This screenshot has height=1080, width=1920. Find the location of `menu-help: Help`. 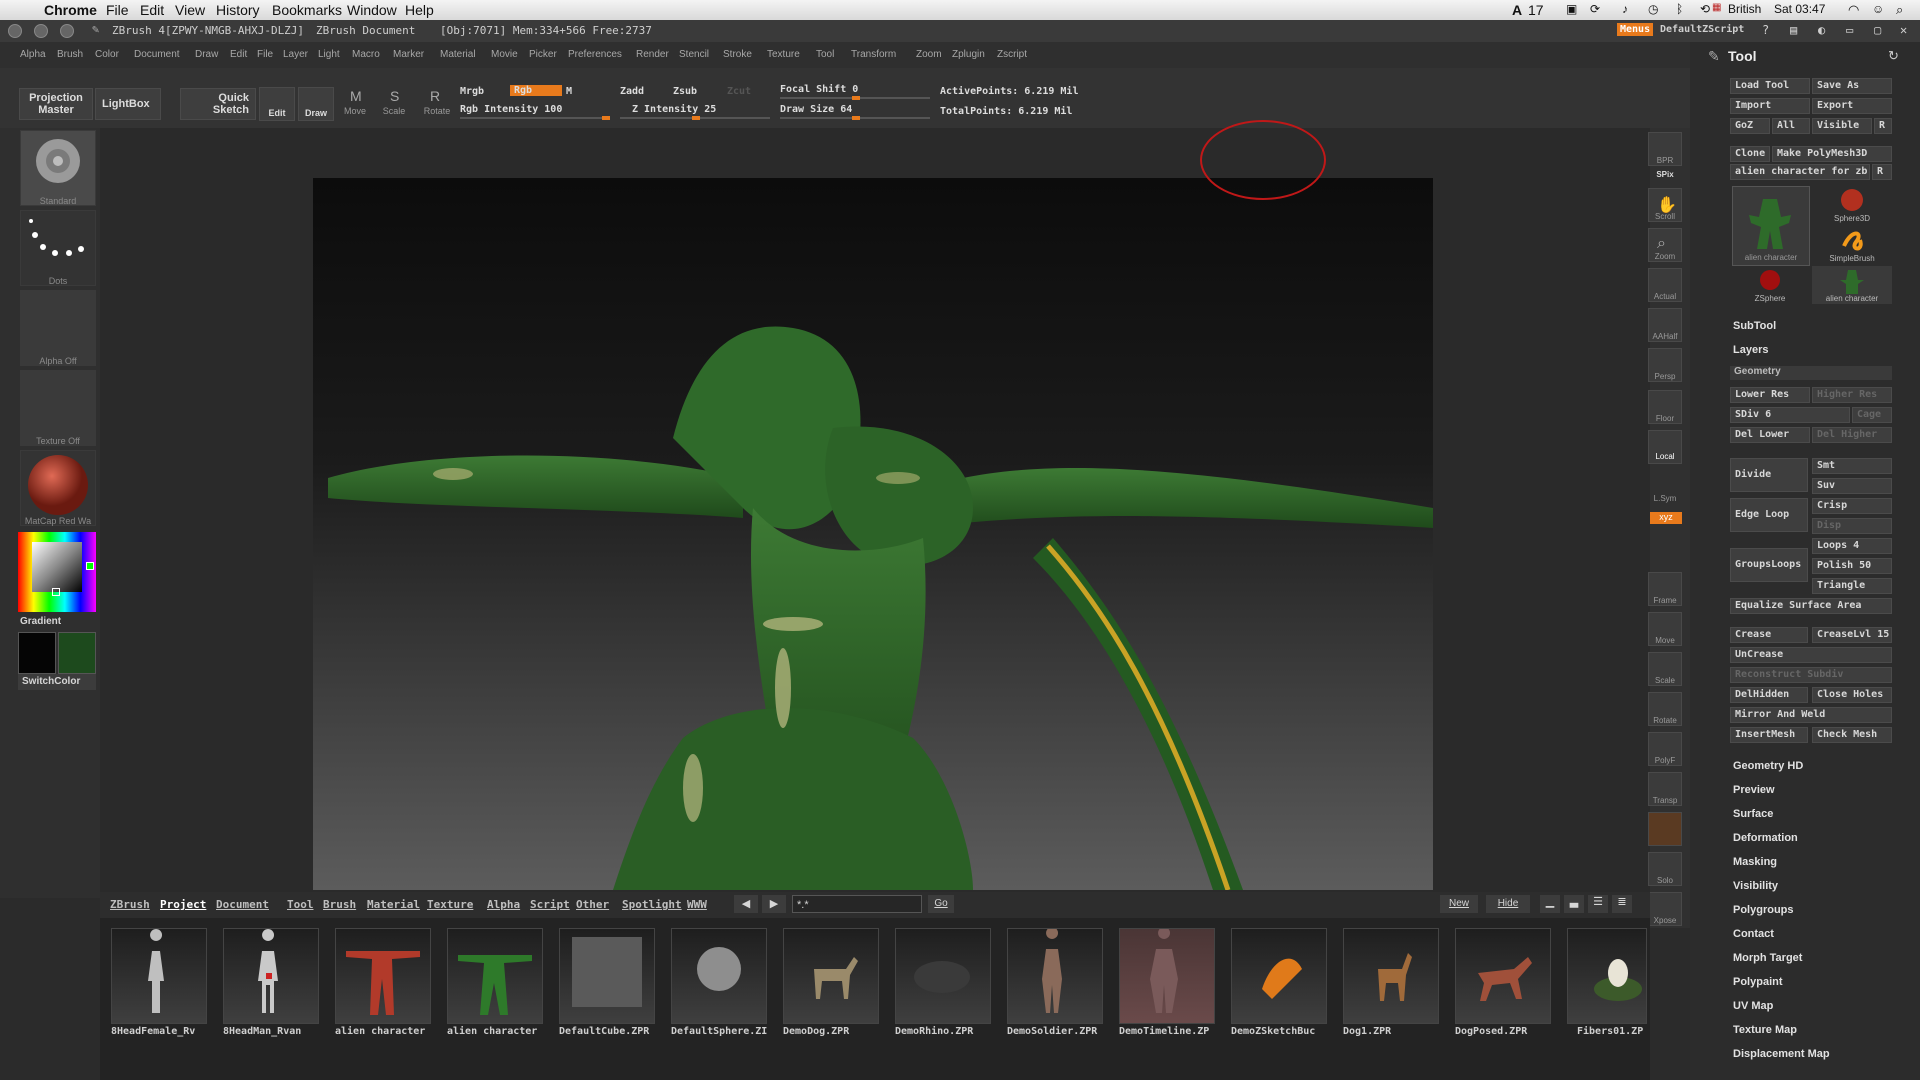

menu-help: Help is located at coordinates (419, 10).